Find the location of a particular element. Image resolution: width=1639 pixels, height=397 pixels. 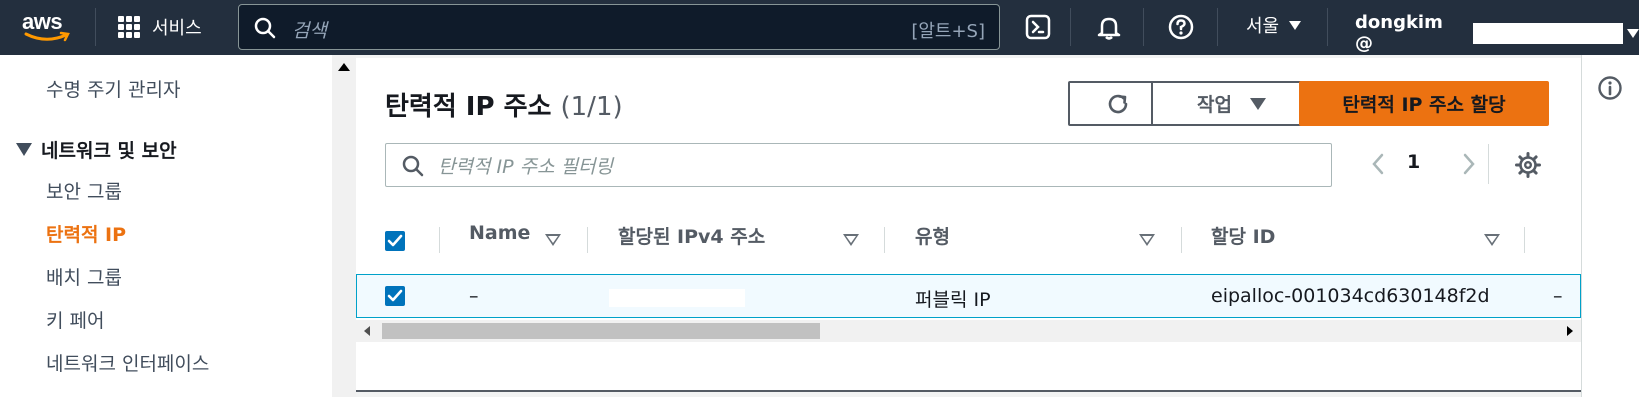

actions-dropdown-button: 작업 is located at coordinates (1231, 103).